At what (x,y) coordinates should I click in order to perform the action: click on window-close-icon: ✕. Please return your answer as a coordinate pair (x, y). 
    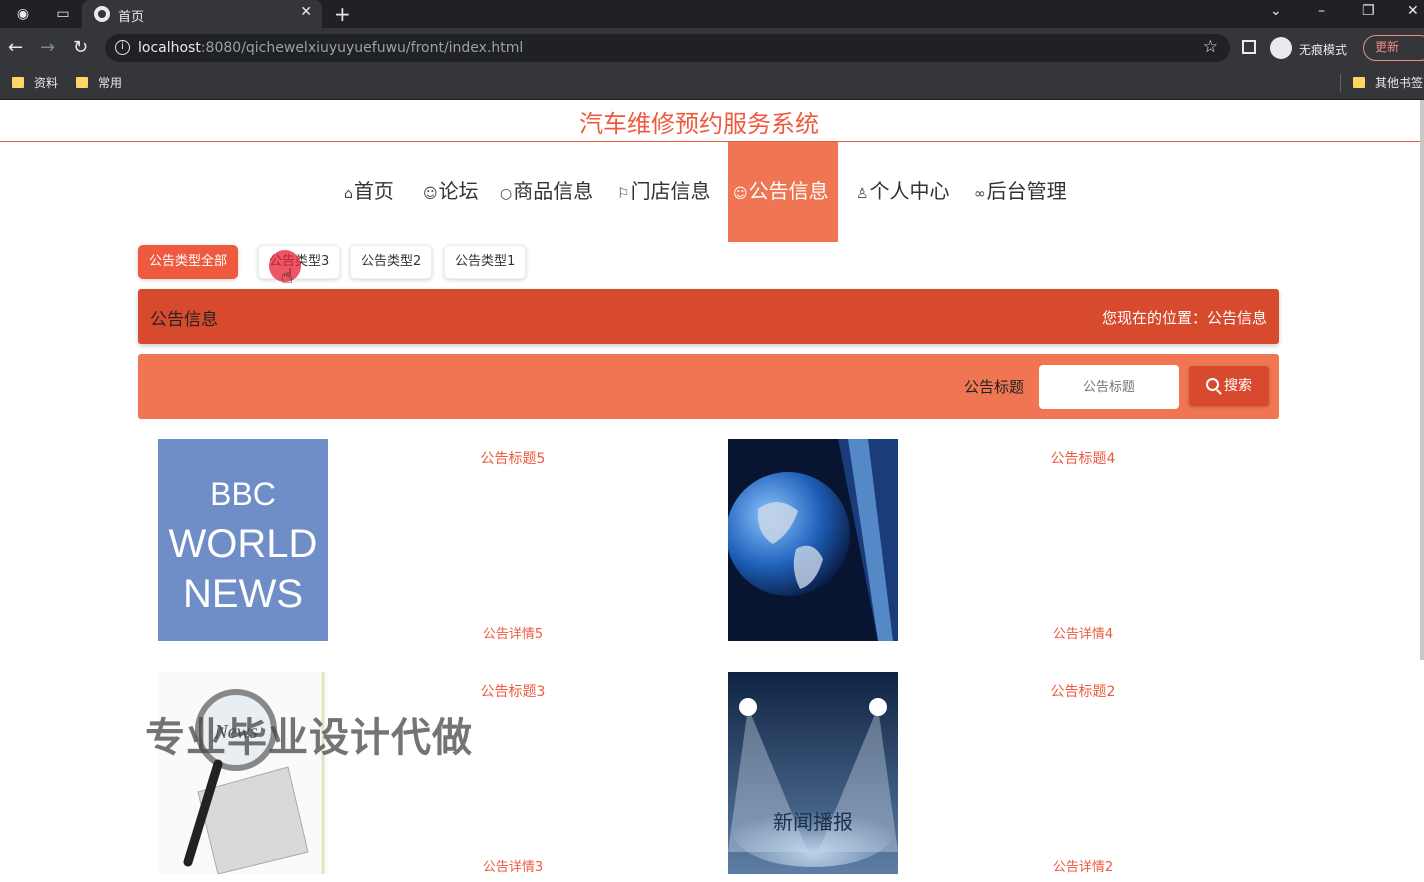
    Looking at the image, I should click on (1413, 11).